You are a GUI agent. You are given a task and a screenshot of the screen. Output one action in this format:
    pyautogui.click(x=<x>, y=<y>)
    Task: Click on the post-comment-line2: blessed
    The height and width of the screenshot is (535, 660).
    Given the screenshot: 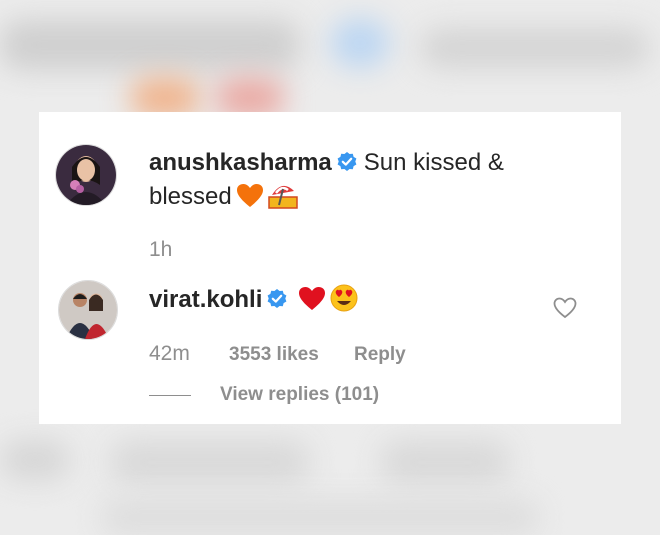 What is the action you would take?
    pyautogui.click(x=223, y=199)
    